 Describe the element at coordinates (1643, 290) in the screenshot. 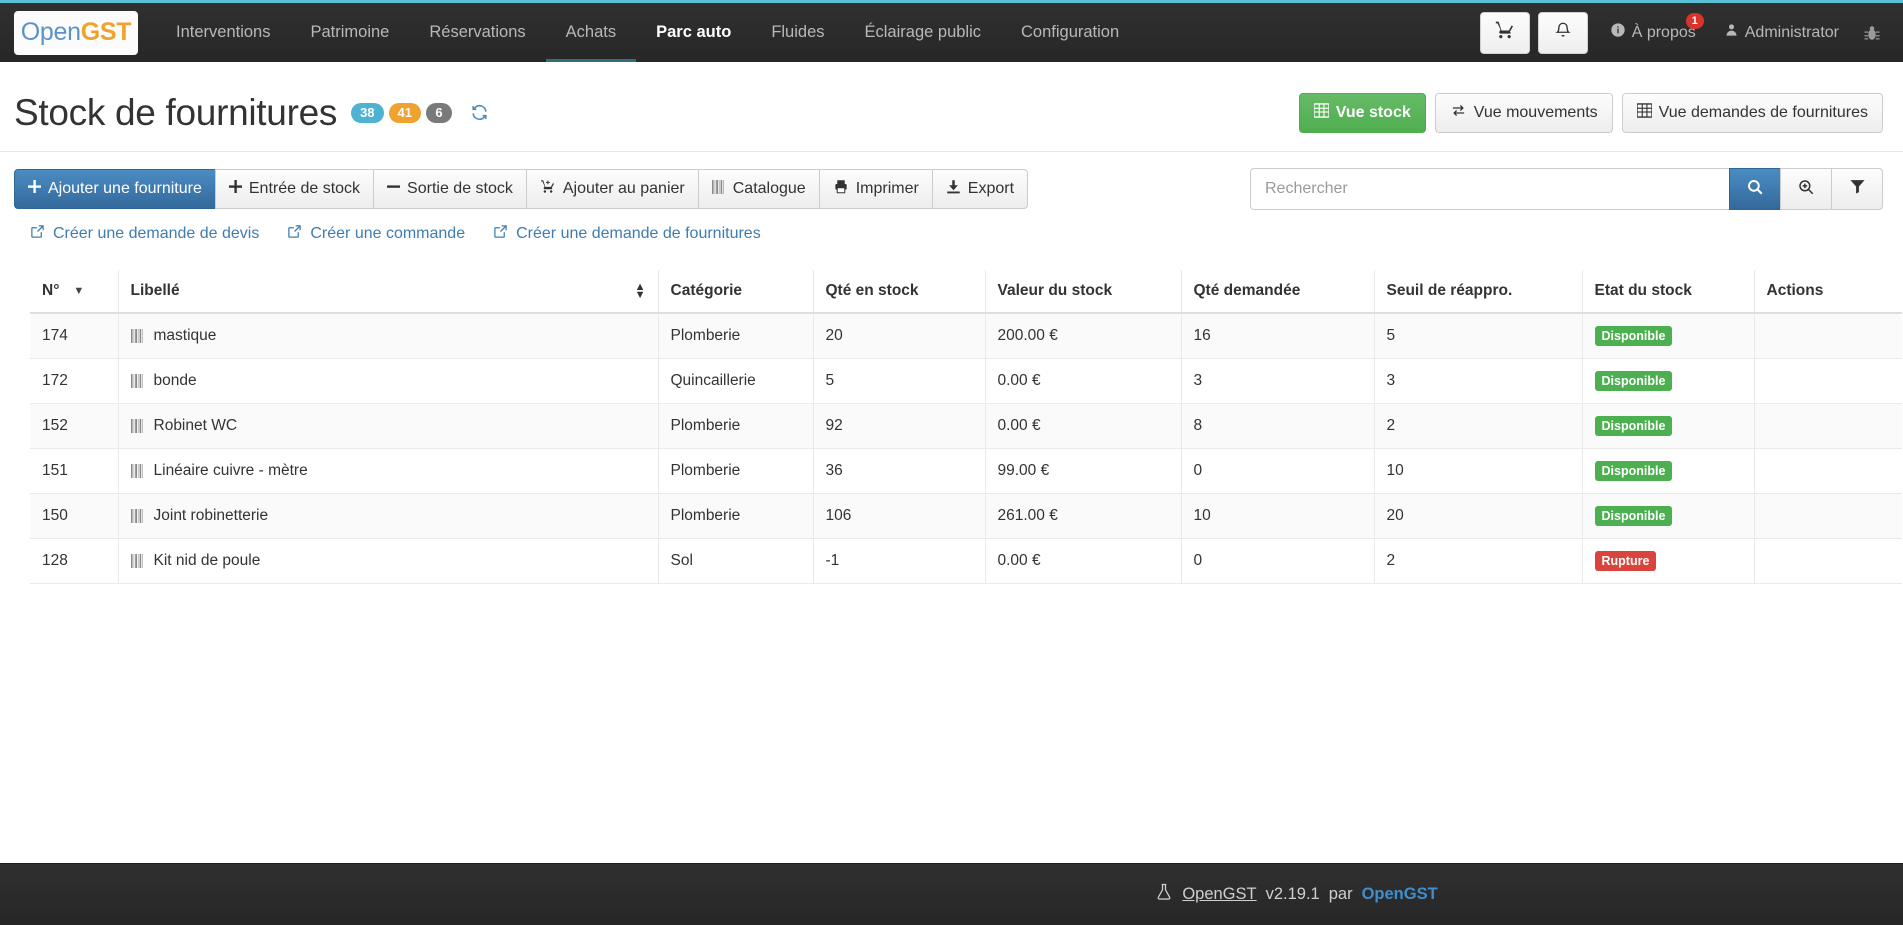

I see `col-etat-label: Etat du stock` at that location.